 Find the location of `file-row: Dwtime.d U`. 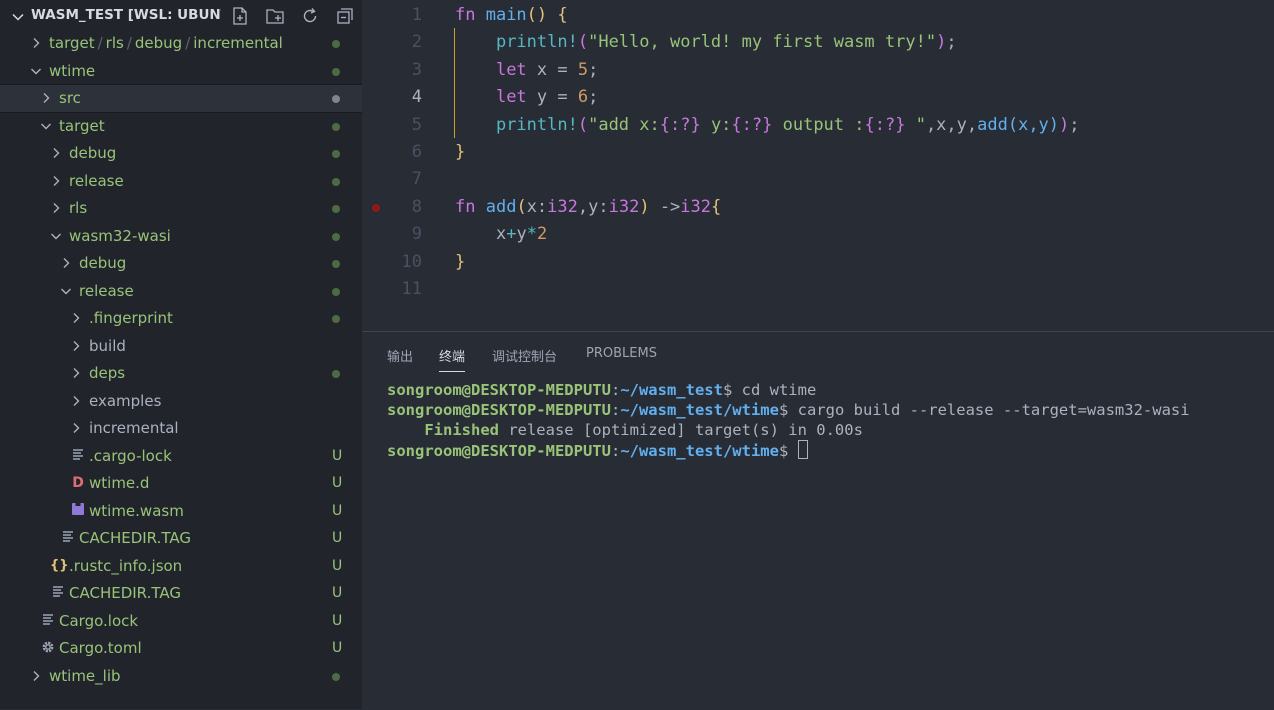

file-row: Dwtime.d U is located at coordinates (181, 483).